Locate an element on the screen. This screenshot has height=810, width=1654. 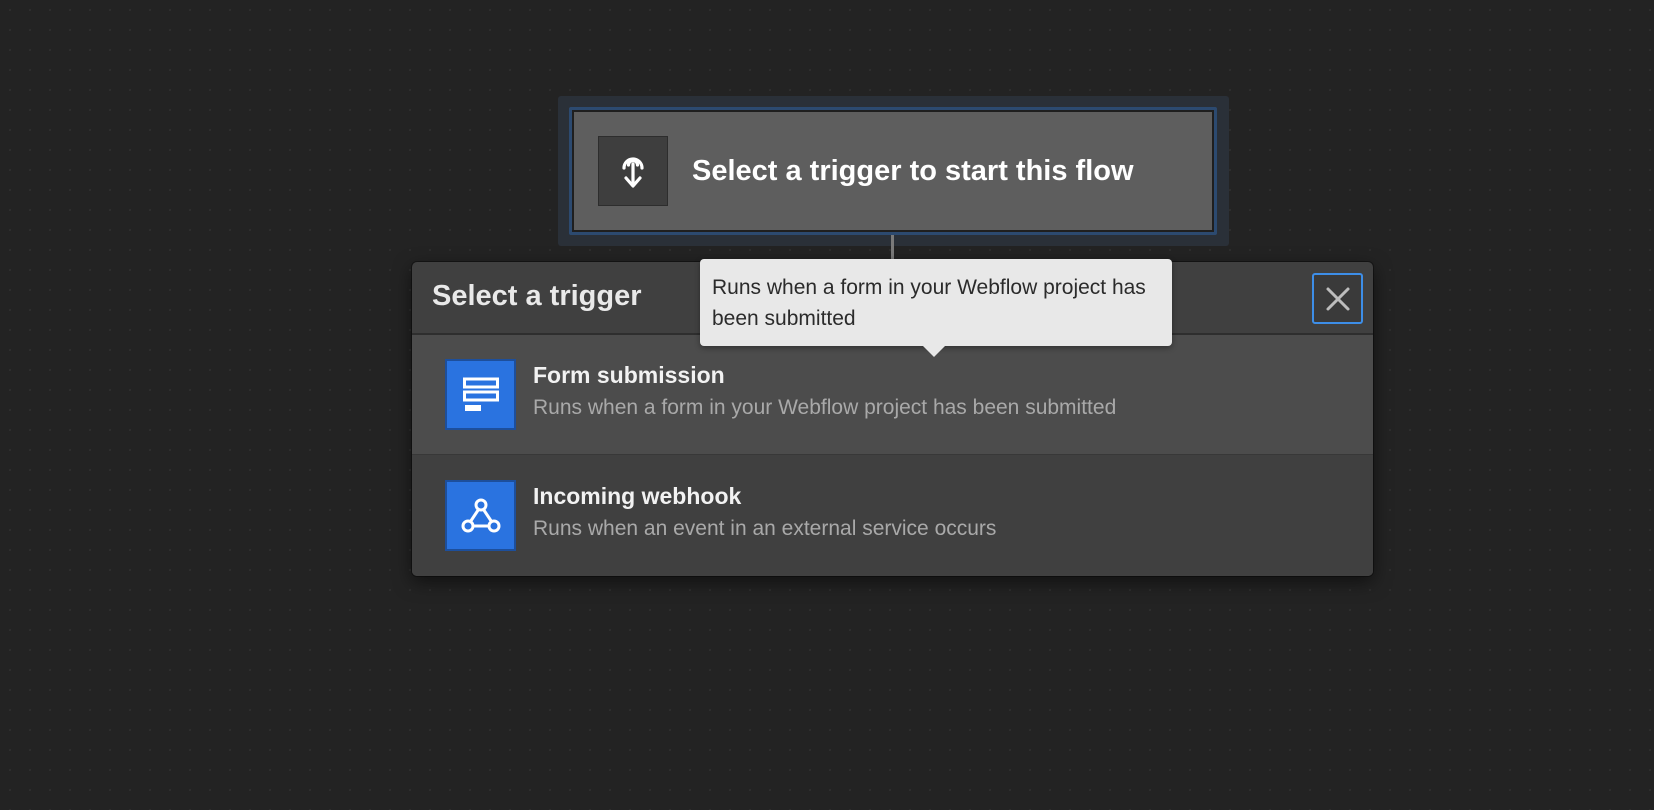
trigger-node-body: Select a trigger to start this flow is located at coordinates (893, 171).